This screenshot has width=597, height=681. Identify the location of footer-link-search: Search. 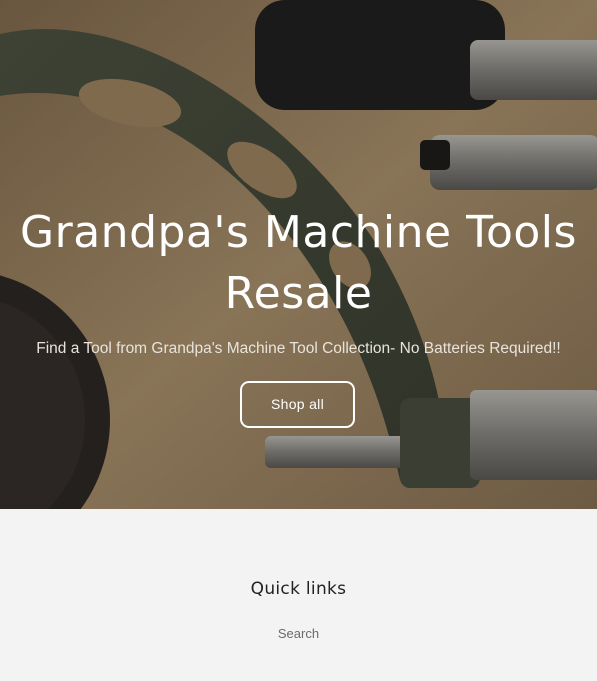
(298, 633).